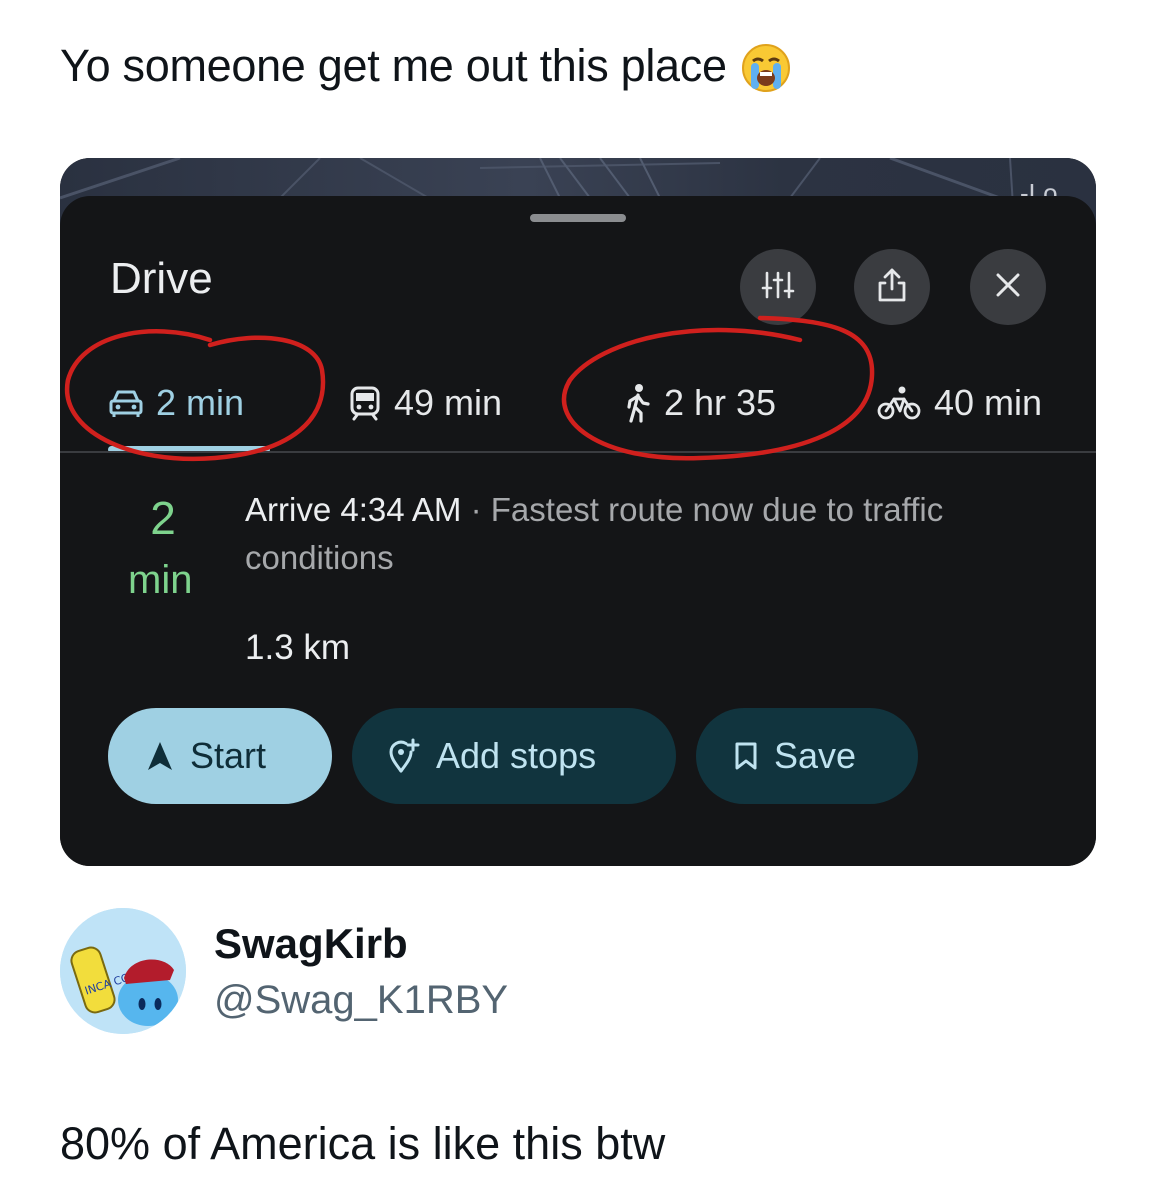 The width and height of the screenshot is (1155, 1200). I want to click on tab-drive: 2 min, so click(176, 403).